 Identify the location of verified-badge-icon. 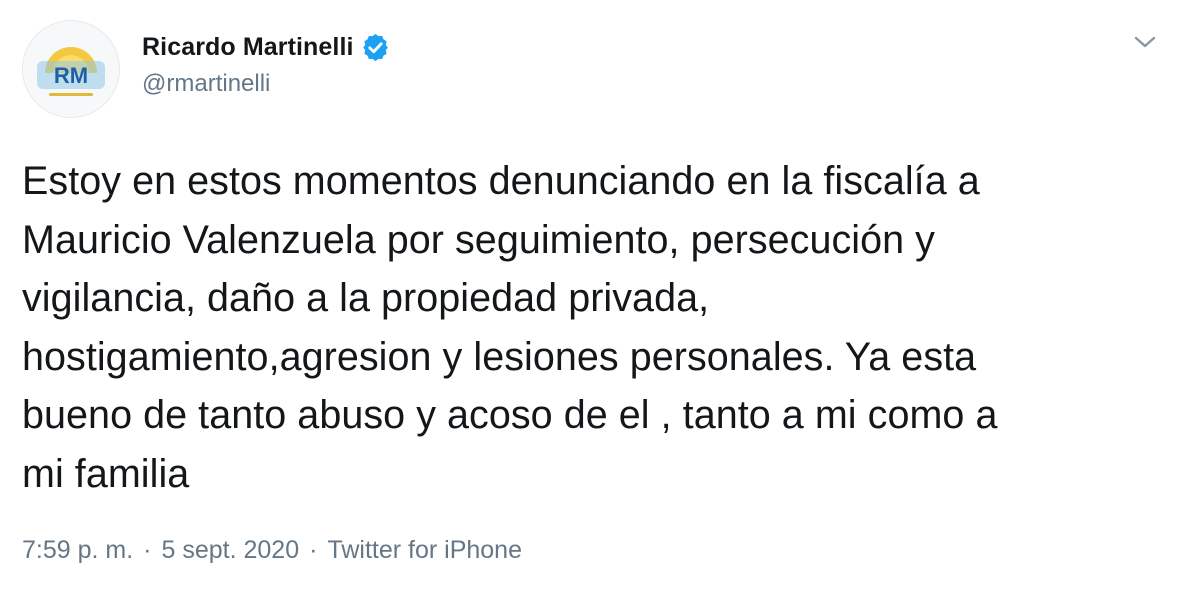
(375, 47).